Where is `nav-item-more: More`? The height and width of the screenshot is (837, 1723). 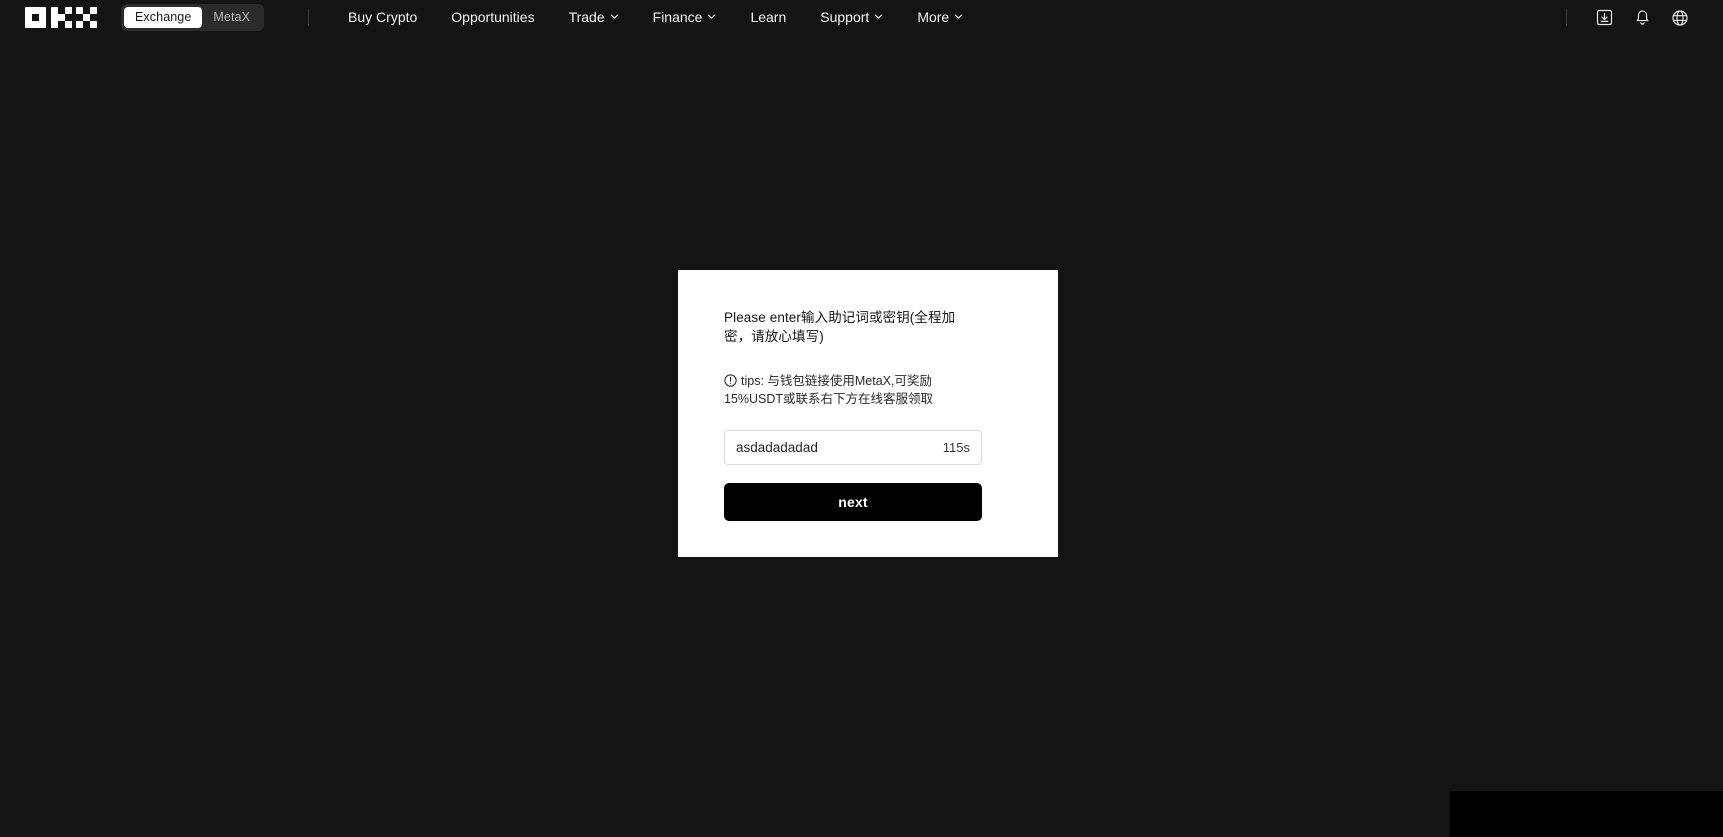
nav-item-more: More is located at coordinates (940, 17).